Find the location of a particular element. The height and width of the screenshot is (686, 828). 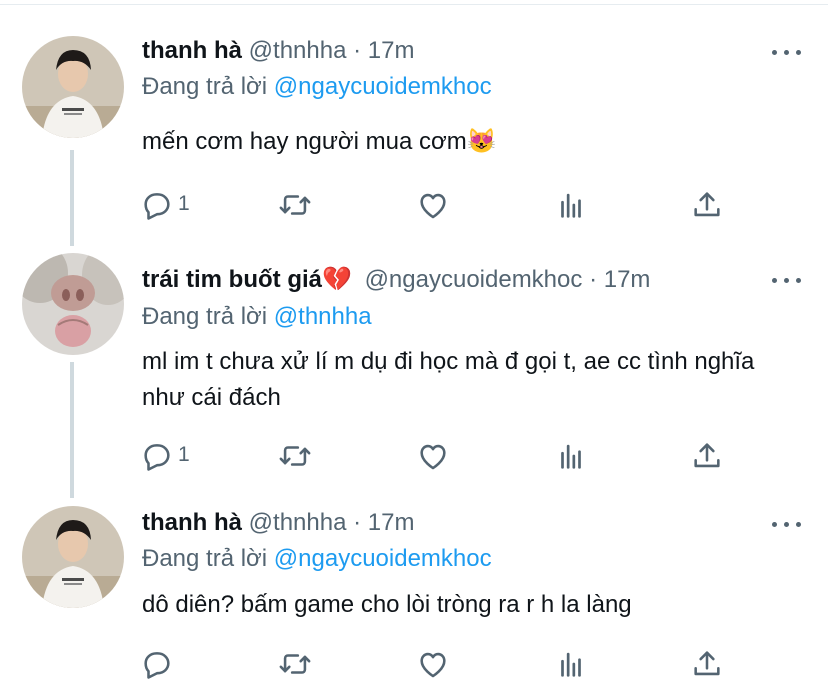

action-bar is located at coordinates (440, 664).